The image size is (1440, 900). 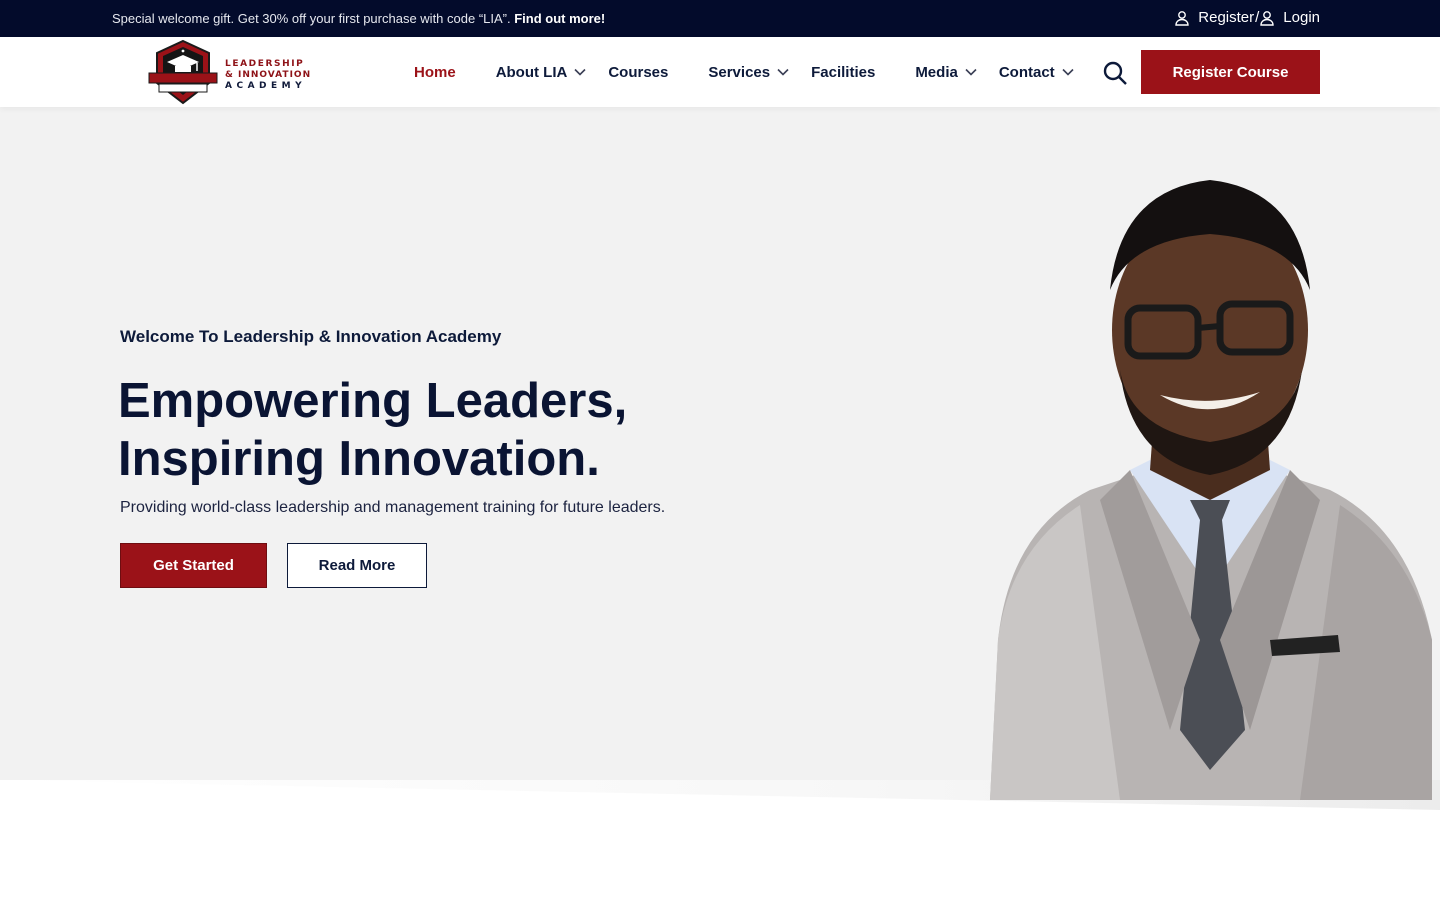 I want to click on nav-media: Media, so click(x=946, y=72).